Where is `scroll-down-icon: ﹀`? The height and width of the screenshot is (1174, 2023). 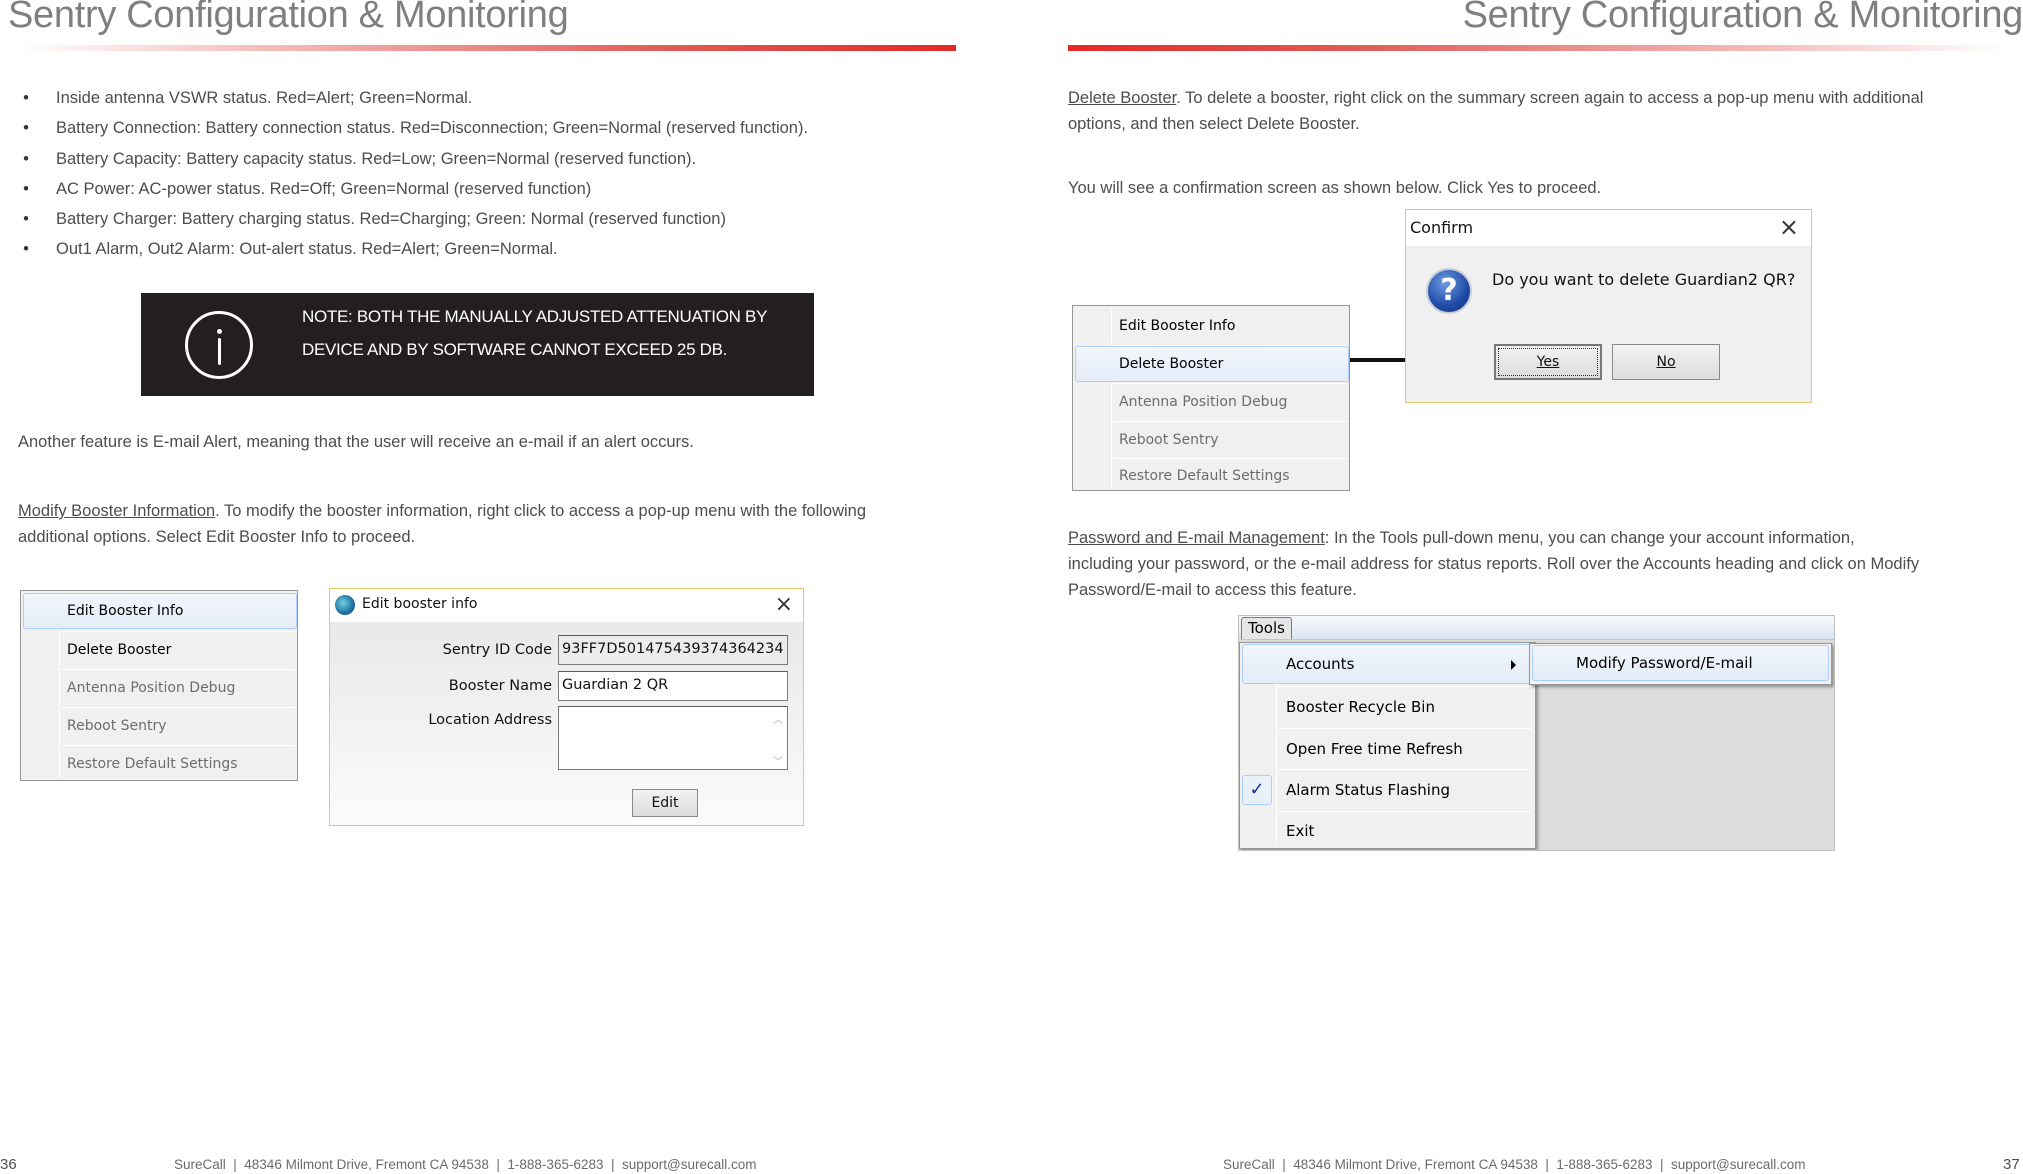 scroll-down-icon: ﹀ is located at coordinates (778, 760).